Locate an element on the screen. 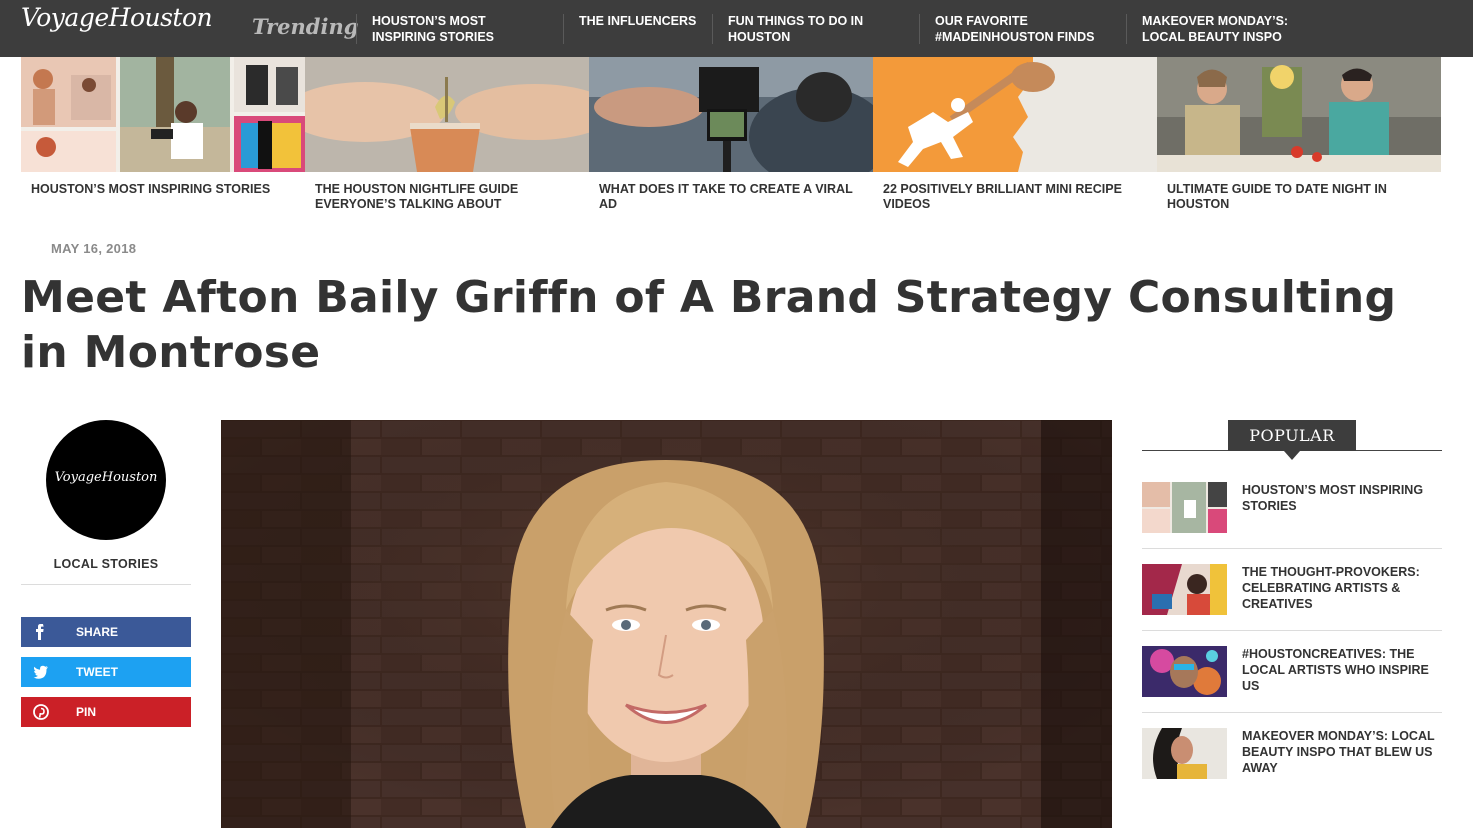  facebook-share-button: SHARE is located at coordinates (106, 632).